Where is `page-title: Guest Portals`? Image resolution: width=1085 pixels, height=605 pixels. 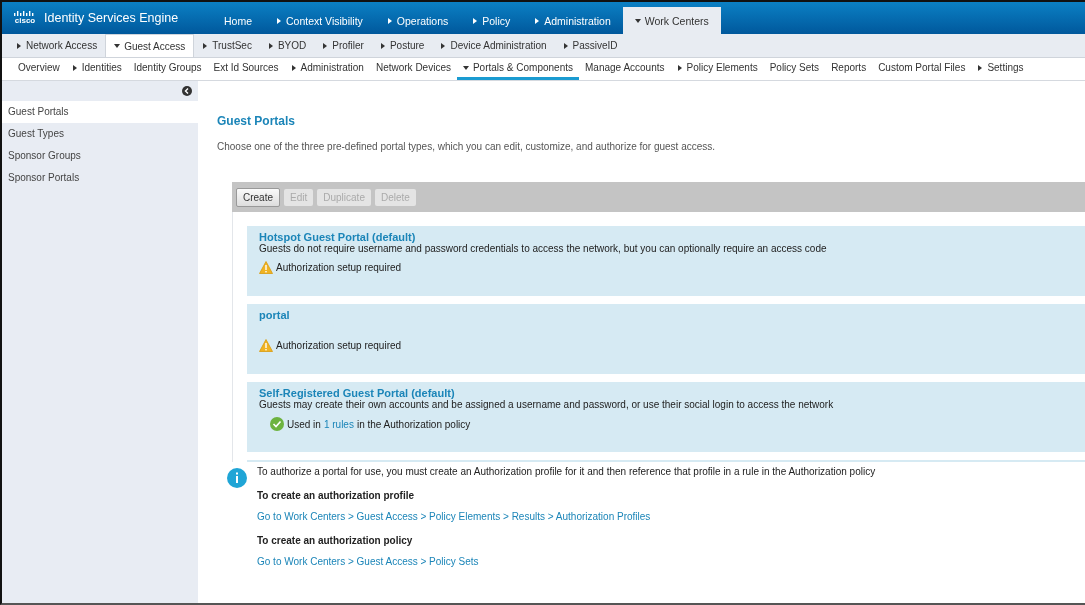
page-title: Guest Portals is located at coordinates (257, 121).